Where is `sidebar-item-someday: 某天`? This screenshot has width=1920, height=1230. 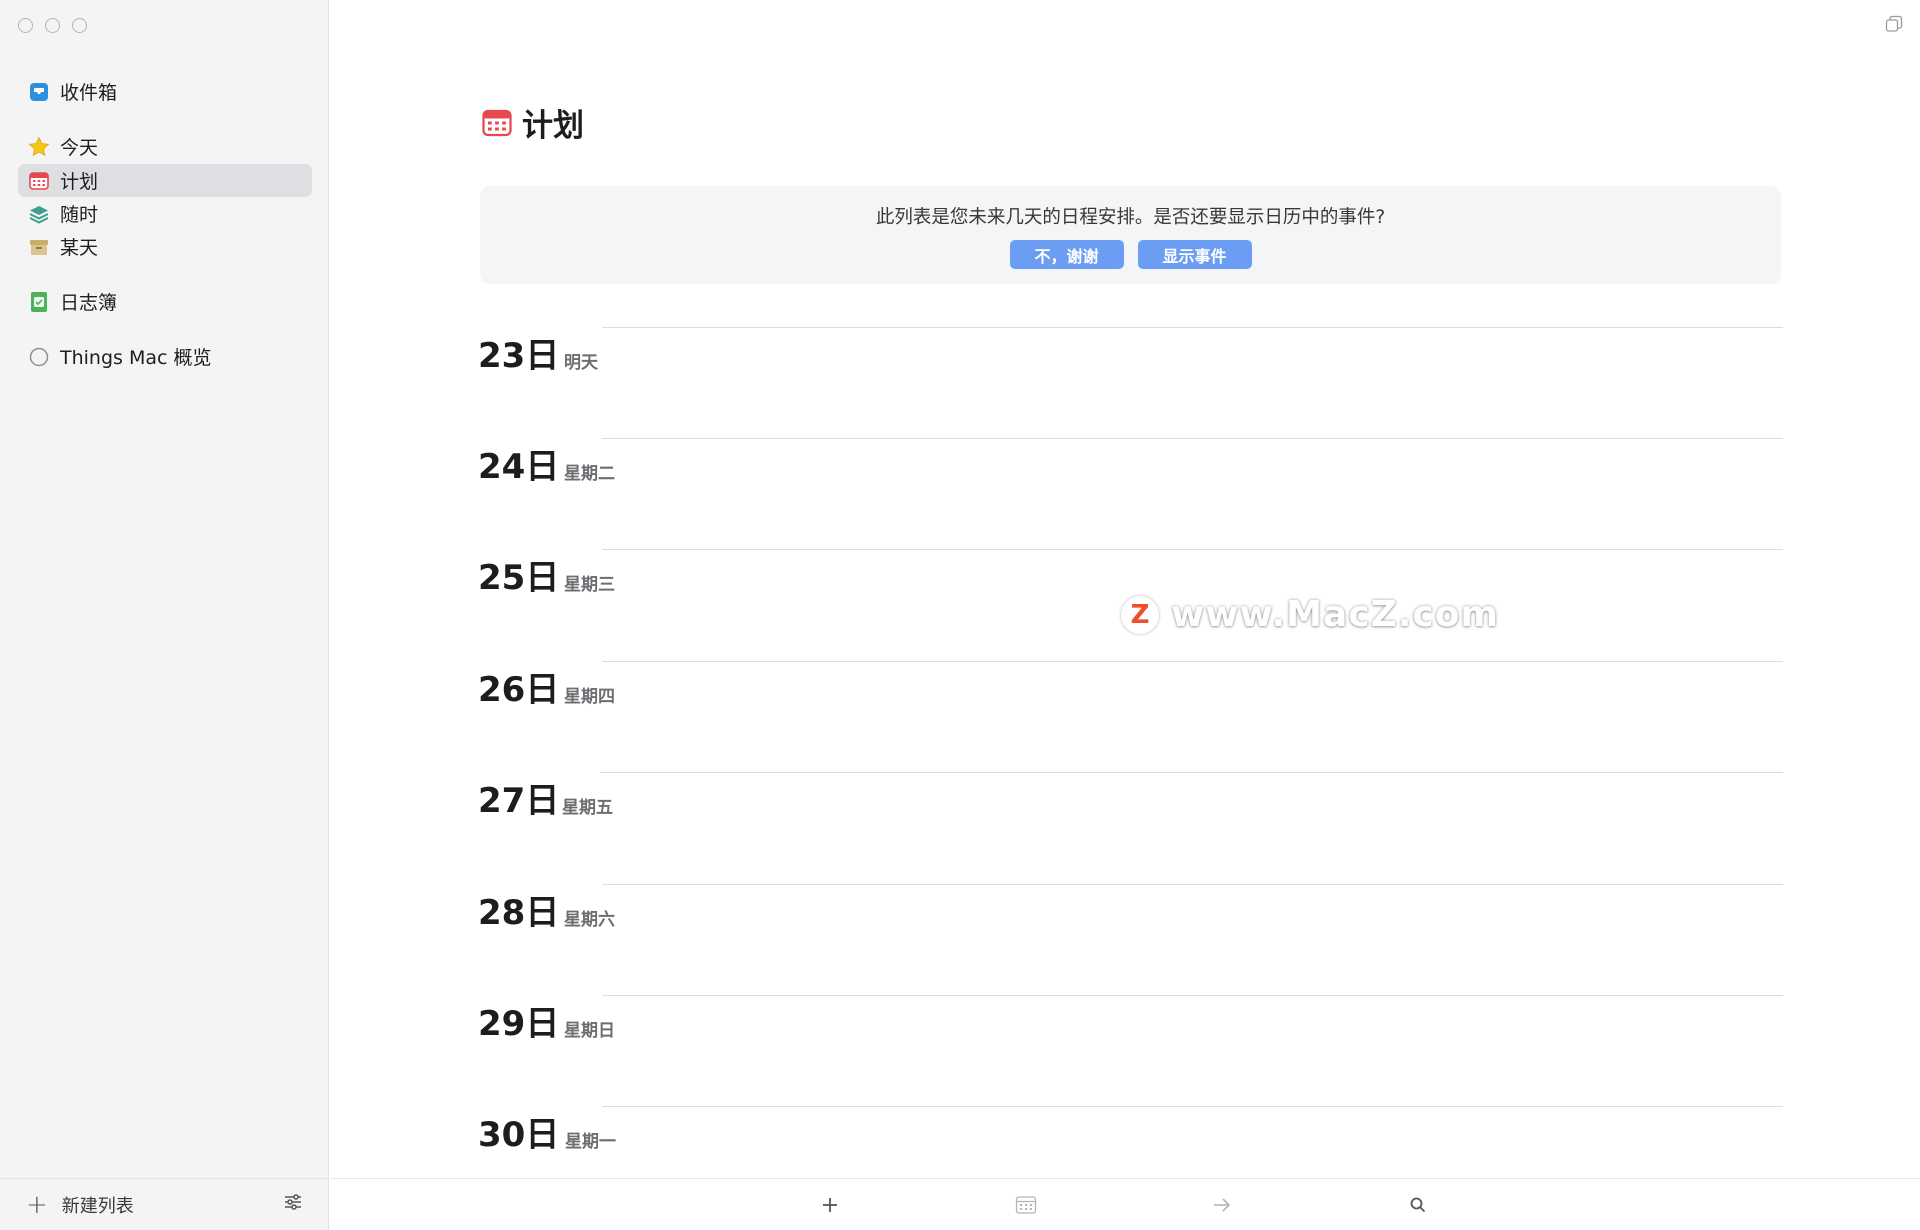 sidebar-item-someday: 某天 is located at coordinates (165, 246).